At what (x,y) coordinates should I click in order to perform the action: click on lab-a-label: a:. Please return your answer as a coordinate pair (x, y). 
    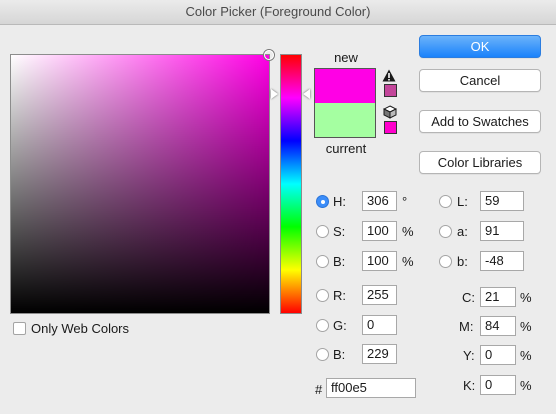
    Looking at the image, I should click on (462, 231).